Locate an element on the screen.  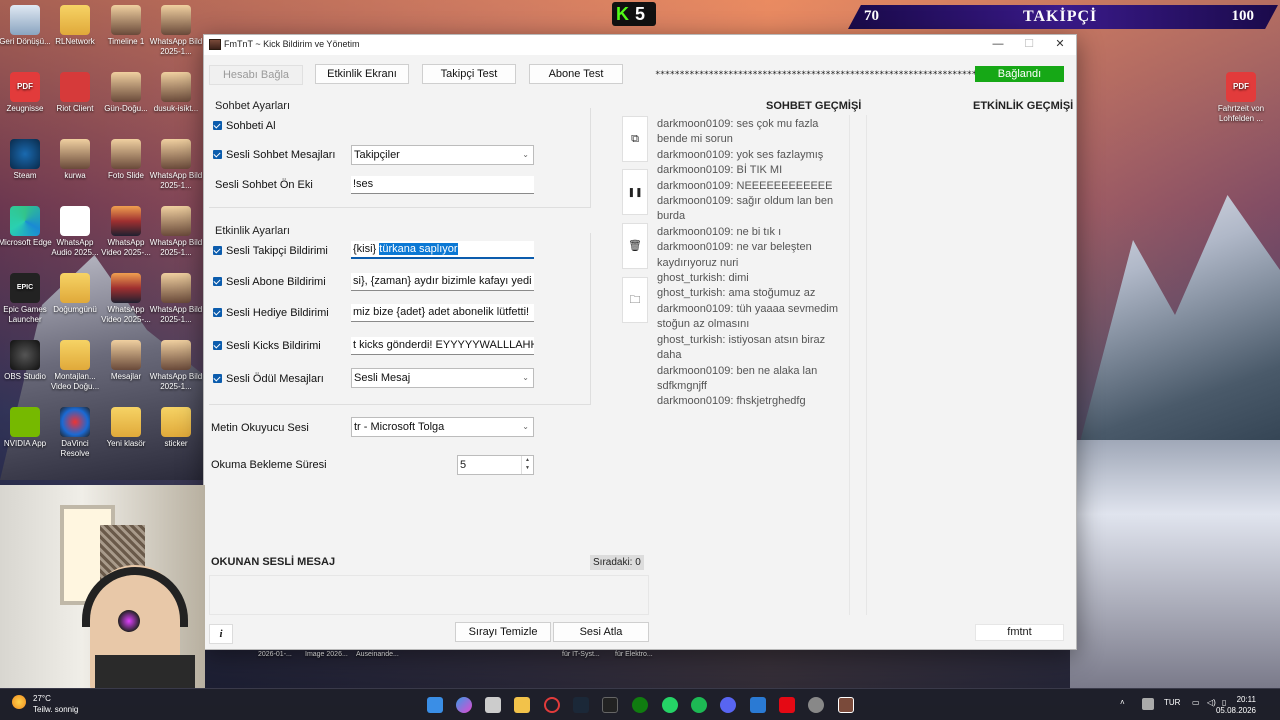
language-indicator: TUR is located at coordinates (1172, 702).